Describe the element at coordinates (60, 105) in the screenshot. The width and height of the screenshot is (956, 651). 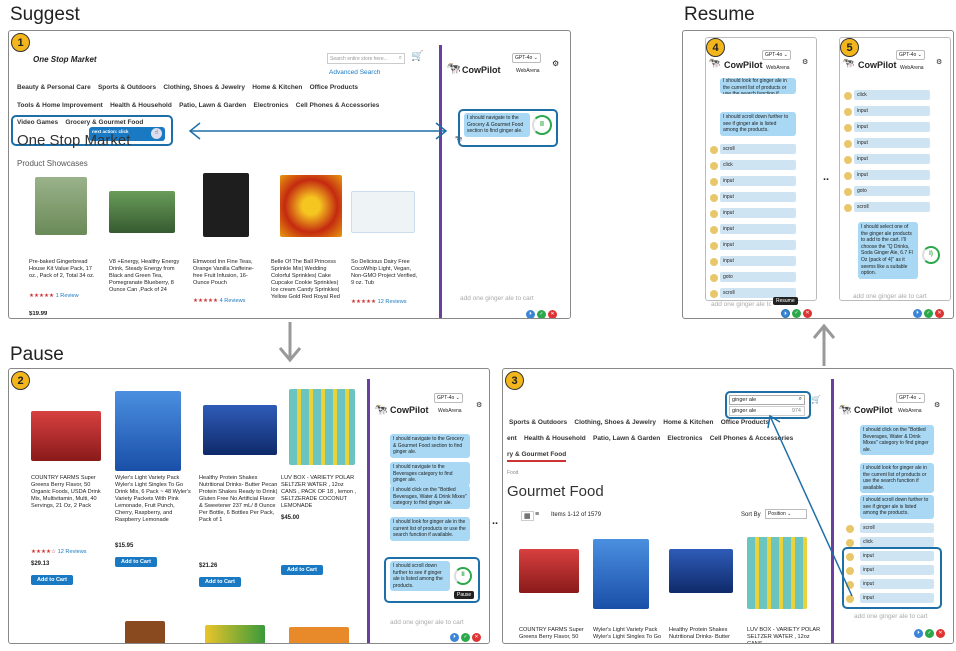
I see `nav-item: Tools & Home Improvement` at that location.